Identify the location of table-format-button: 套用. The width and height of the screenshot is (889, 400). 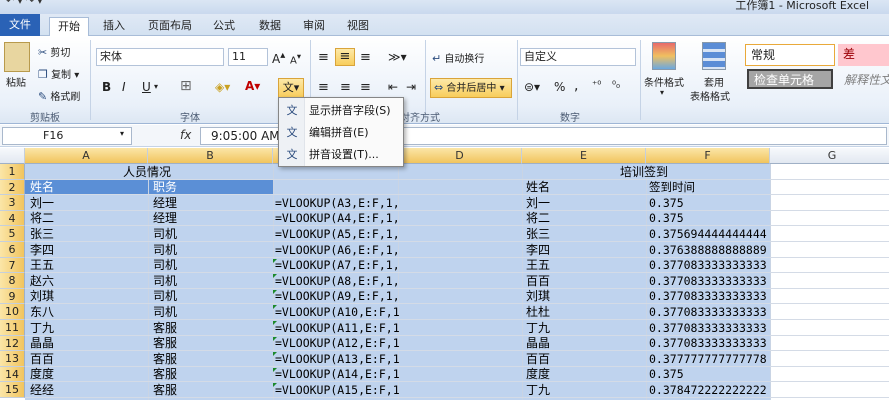
(714, 81).